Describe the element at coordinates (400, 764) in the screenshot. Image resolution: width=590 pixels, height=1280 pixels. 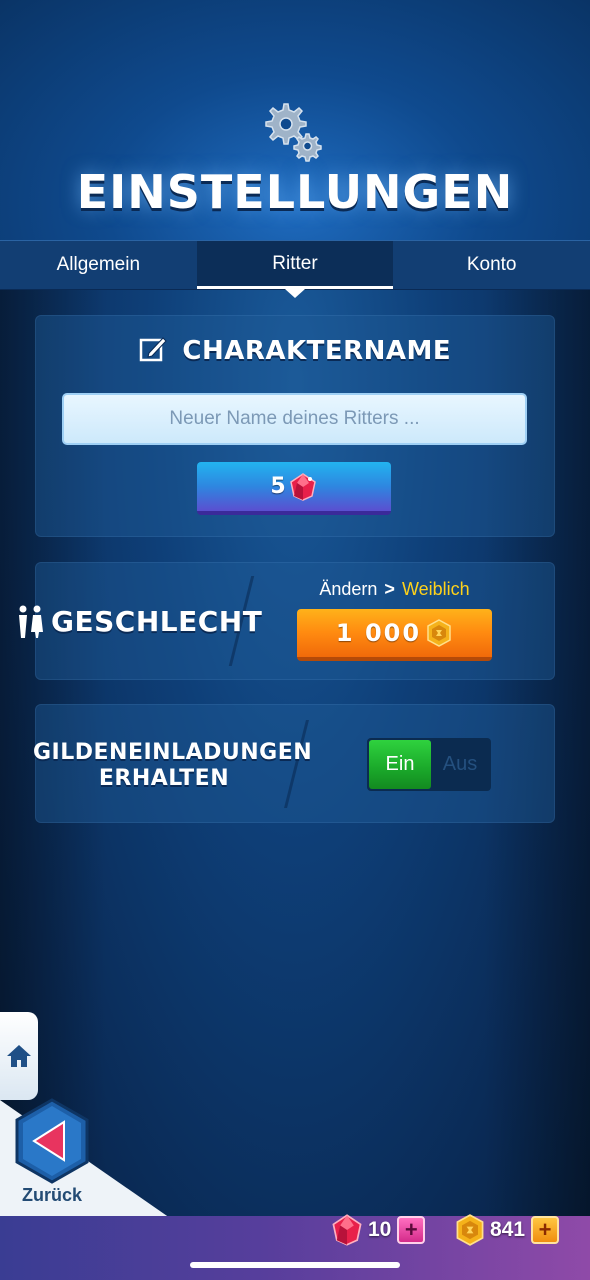
I see `toggle-on-option: Ein` at that location.